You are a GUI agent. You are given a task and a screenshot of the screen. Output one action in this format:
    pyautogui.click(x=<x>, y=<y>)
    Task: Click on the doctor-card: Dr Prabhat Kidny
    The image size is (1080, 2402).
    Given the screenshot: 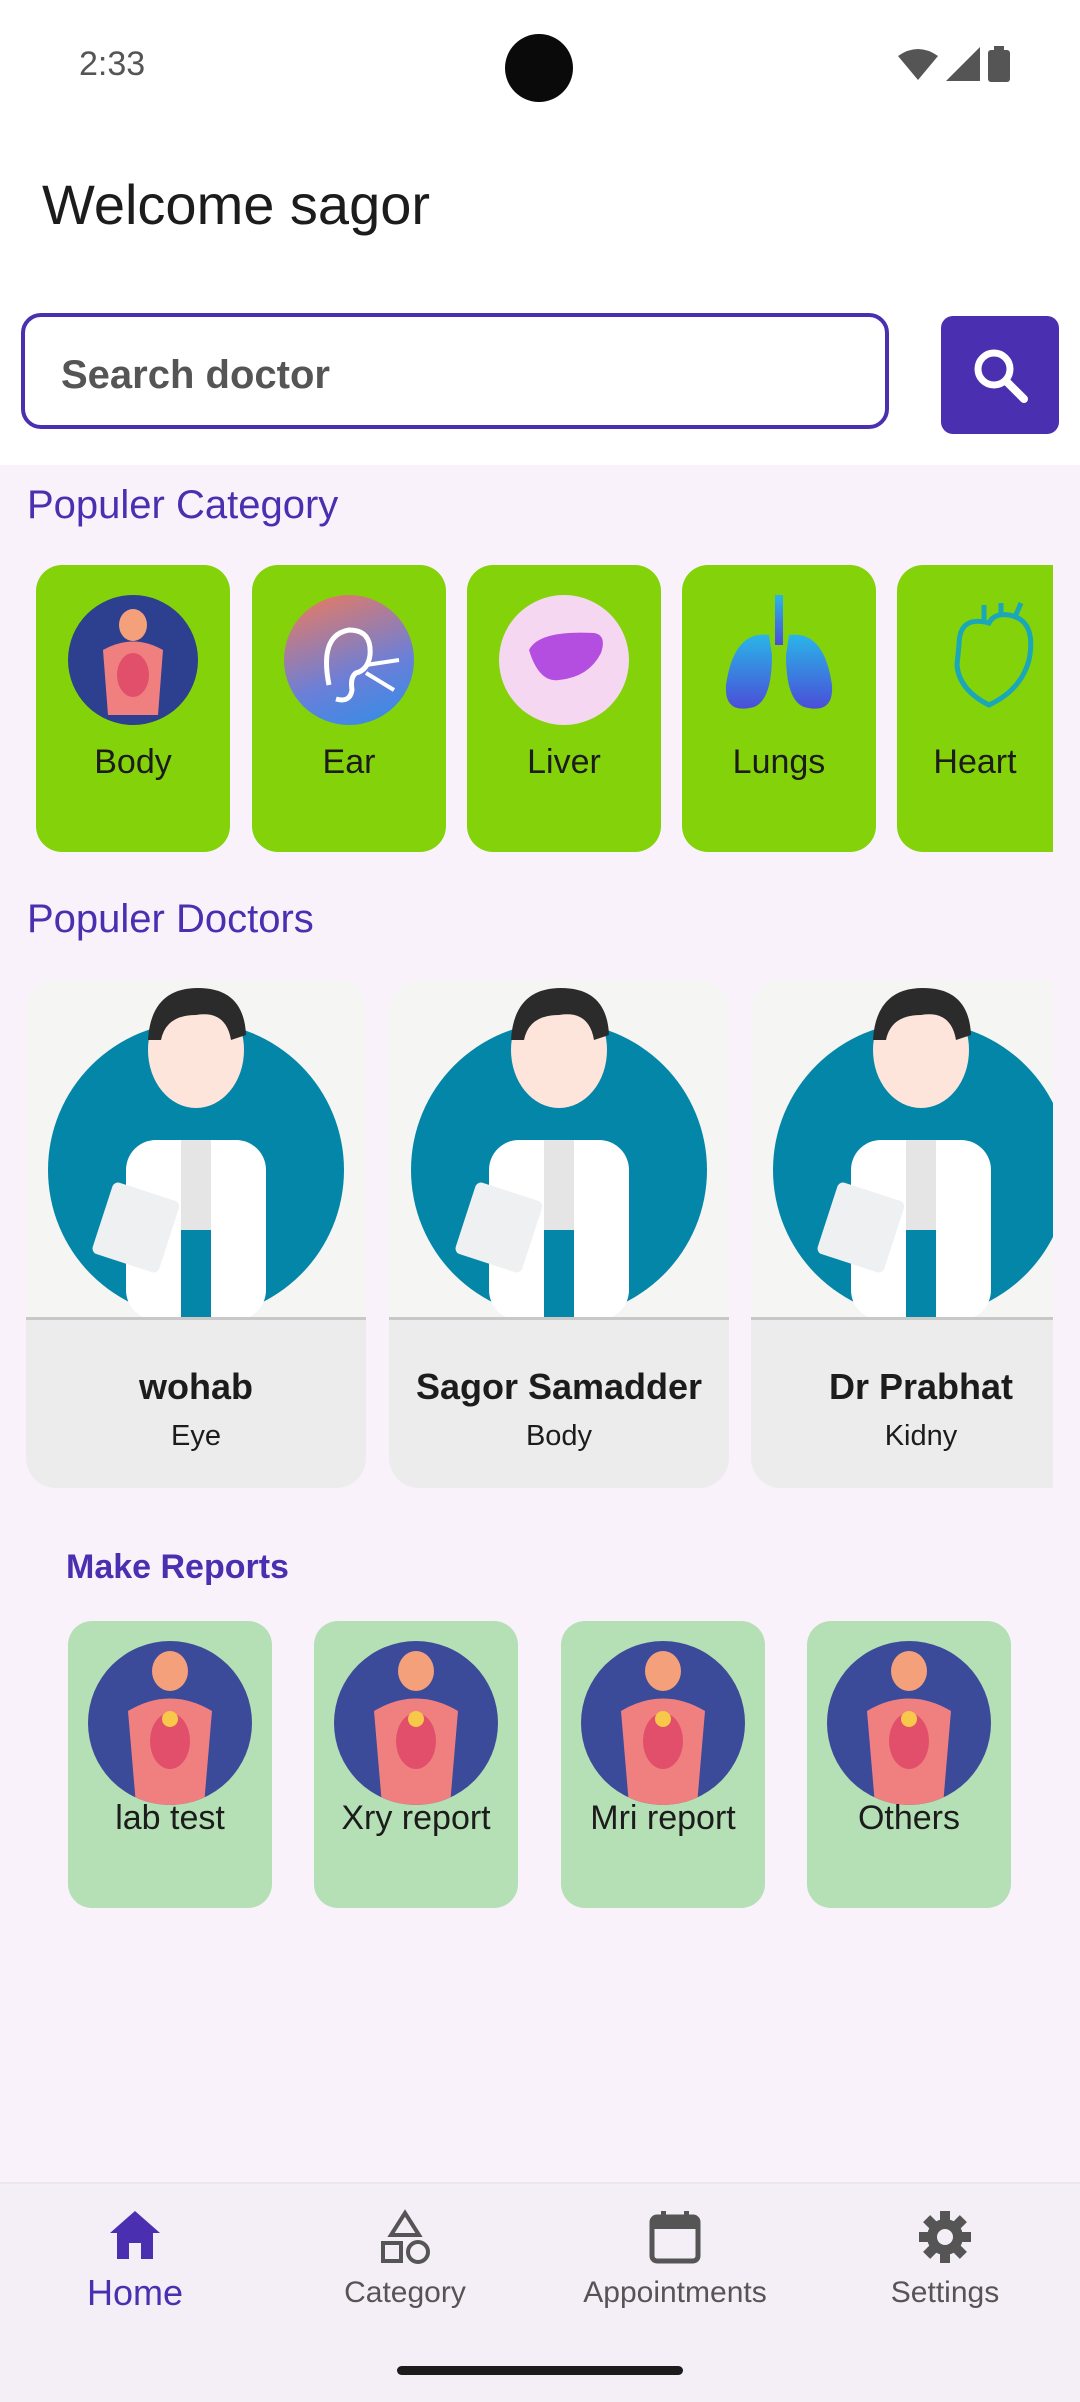 What is the action you would take?
    pyautogui.click(x=902, y=1234)
    